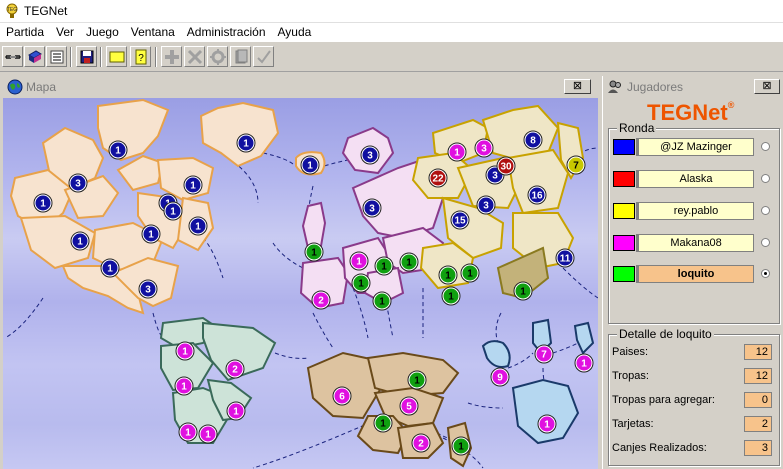  I want to click on done-button, so click(263, 56).